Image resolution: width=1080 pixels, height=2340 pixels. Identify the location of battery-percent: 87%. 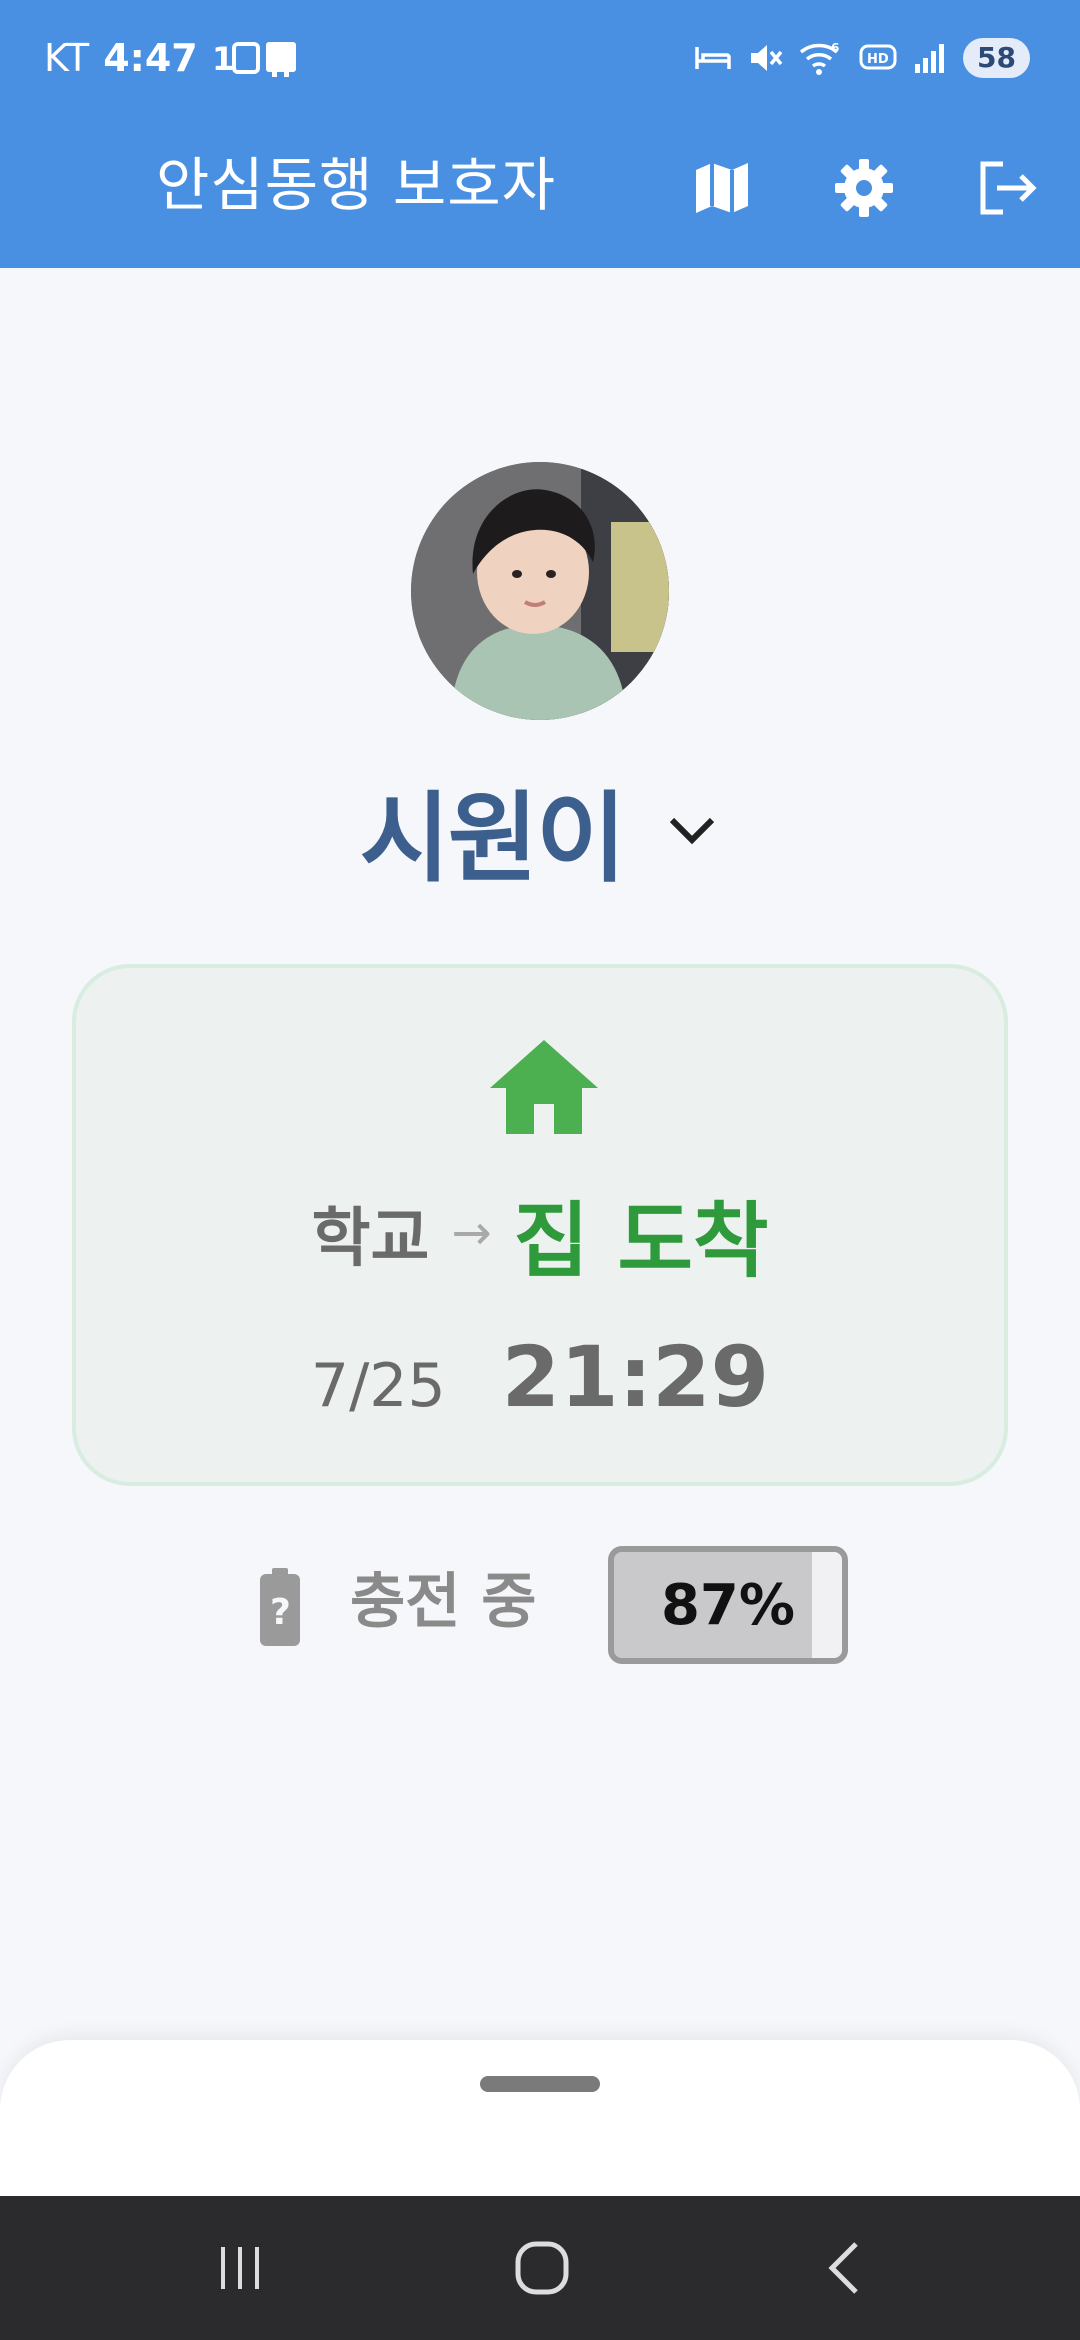
(728, 1605).